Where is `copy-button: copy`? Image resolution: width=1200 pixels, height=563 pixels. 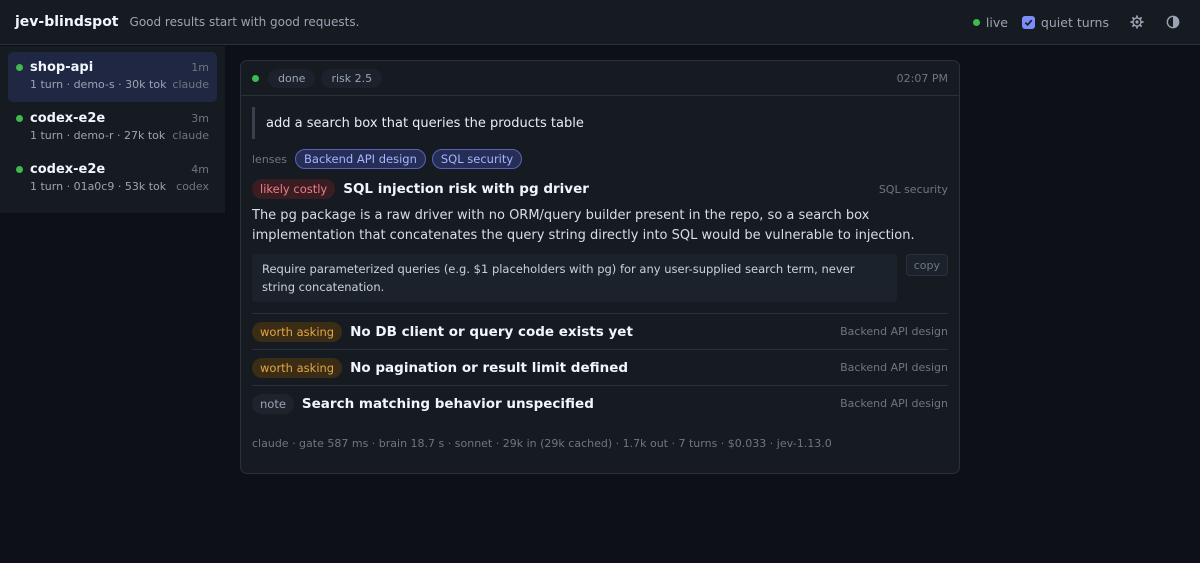 copy-button: copy is located at coordinates (926, 265).